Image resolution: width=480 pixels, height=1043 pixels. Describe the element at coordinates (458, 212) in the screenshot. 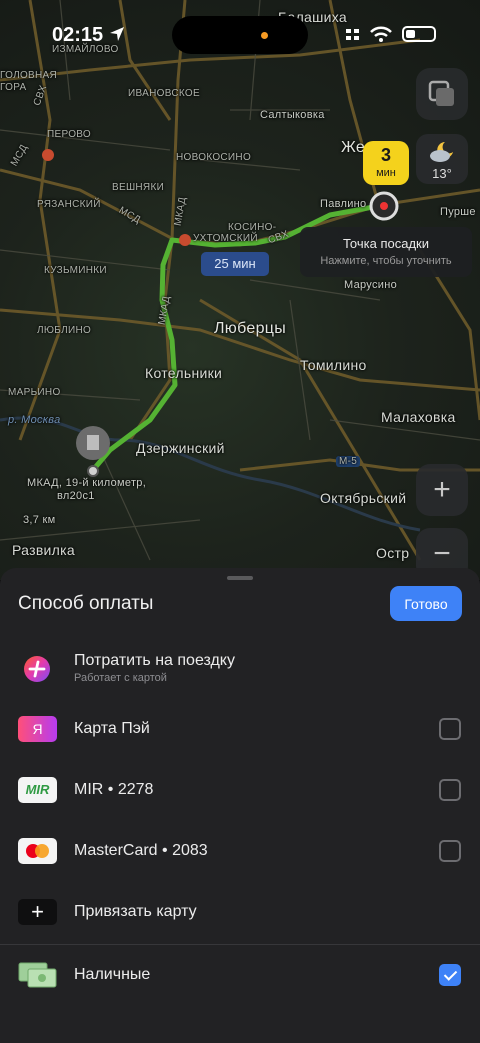

I see `map-label: Пурше` at that location.